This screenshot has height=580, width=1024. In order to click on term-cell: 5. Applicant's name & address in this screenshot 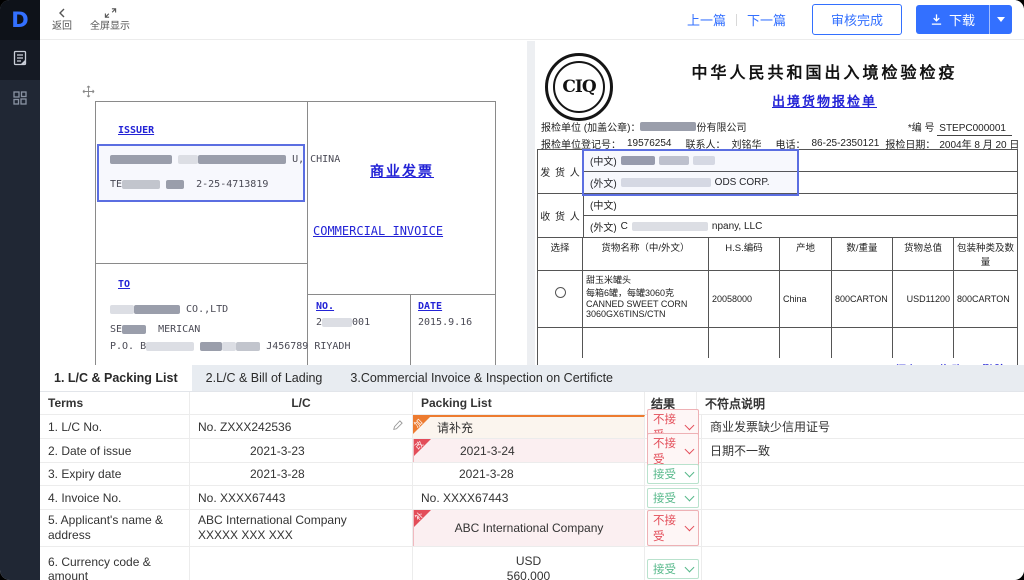, I will do `click(106, 527)`.